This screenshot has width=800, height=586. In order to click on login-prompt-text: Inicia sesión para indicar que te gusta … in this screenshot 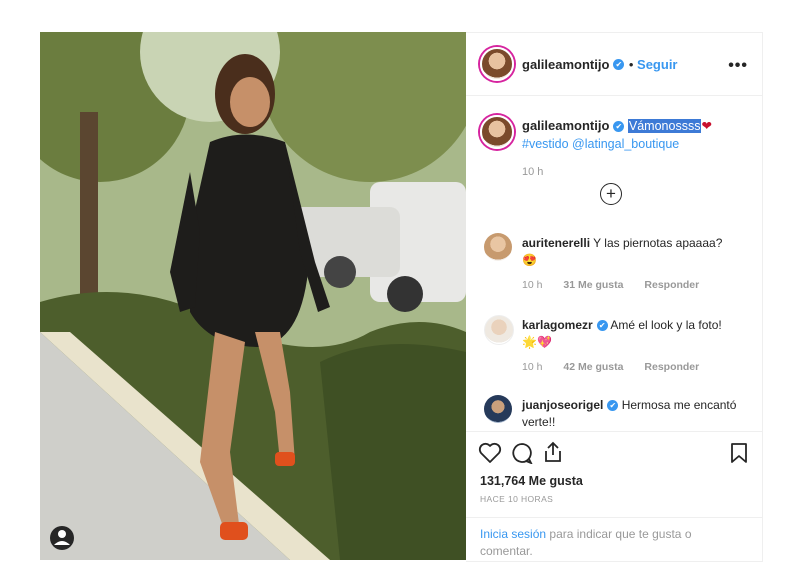, I will do `click(610, 543)`.